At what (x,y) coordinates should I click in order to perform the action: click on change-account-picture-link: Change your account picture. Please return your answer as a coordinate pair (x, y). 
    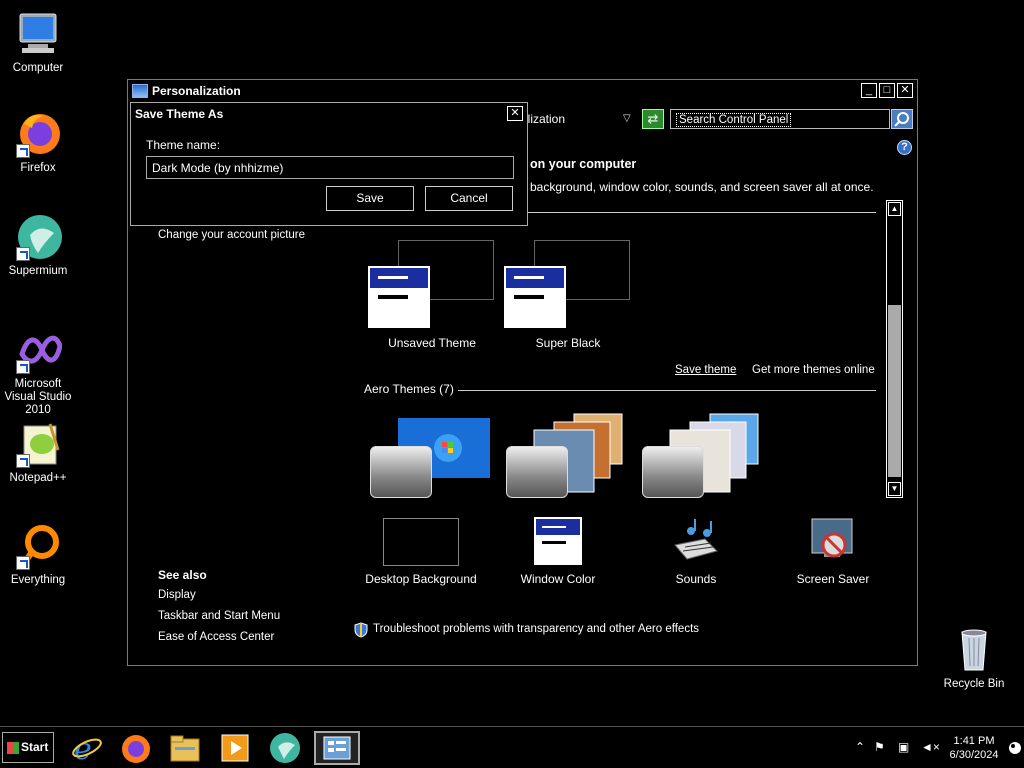
    Looking at the image, I should click on (231, 235).